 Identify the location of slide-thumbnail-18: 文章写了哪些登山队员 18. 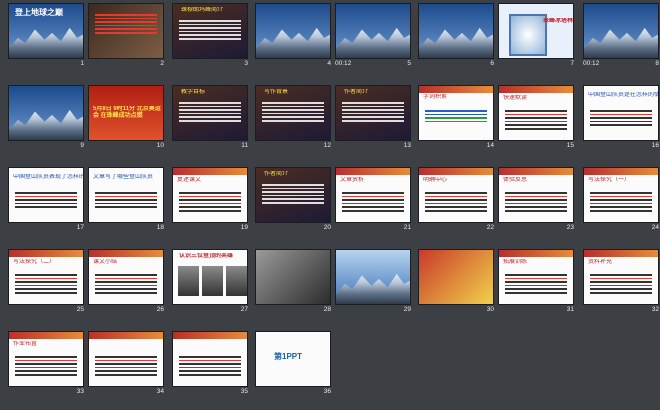
(126, 198).